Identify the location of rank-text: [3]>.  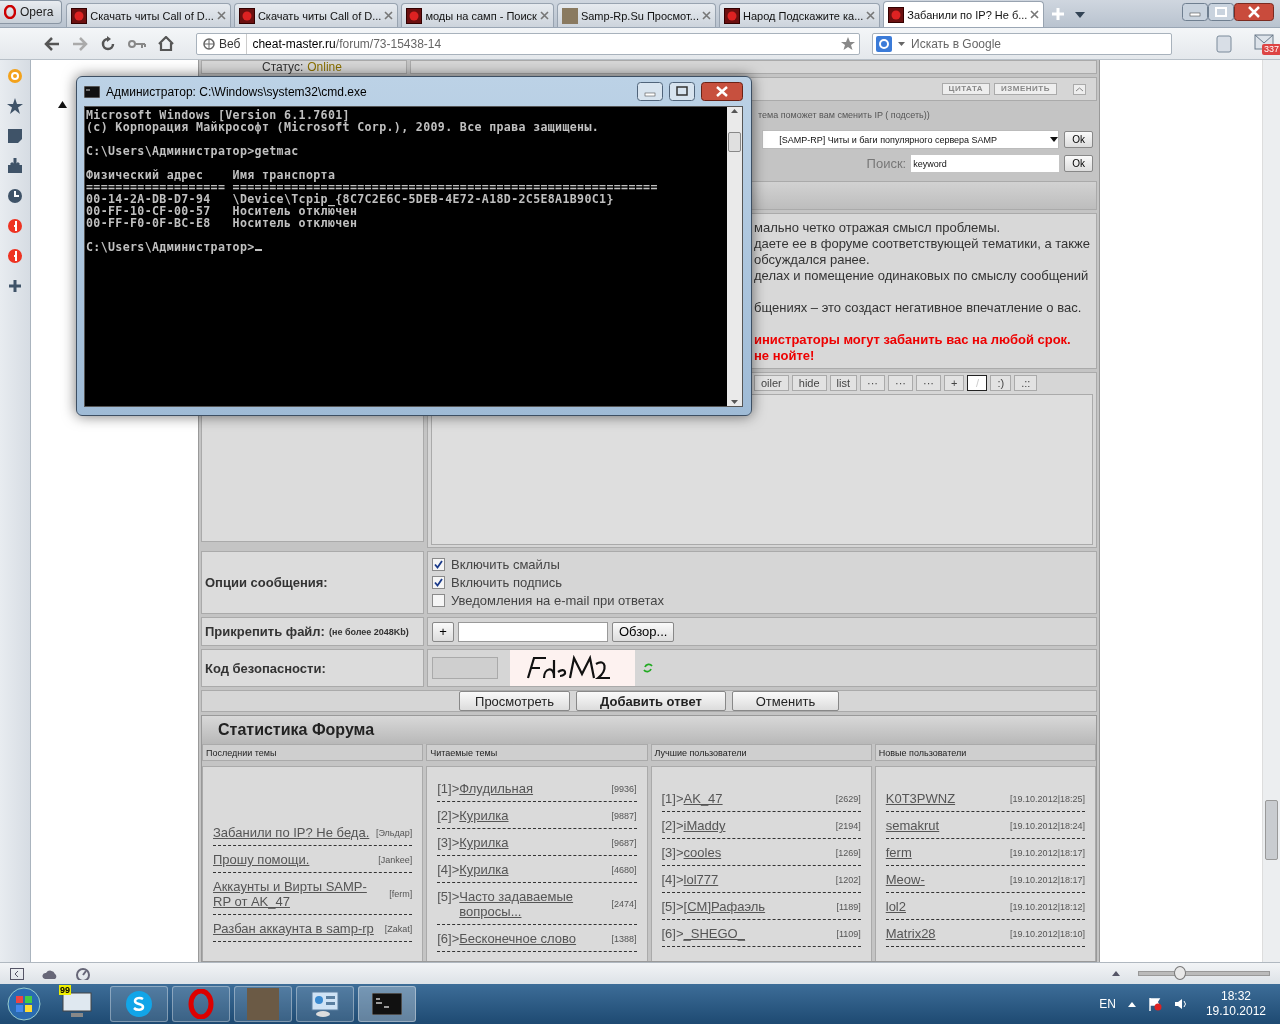
(672, 853).